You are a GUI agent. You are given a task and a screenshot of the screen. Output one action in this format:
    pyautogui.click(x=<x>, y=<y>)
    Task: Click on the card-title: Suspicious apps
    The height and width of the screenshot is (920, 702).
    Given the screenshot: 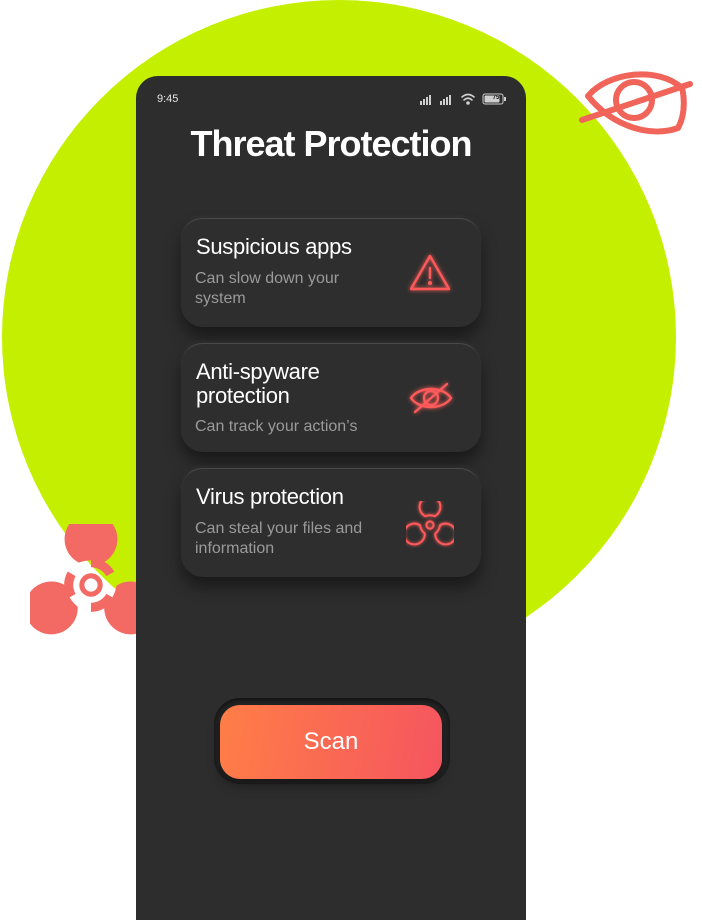 What is the action you would take?
    pyautogui.click(x=274, y=246)
    